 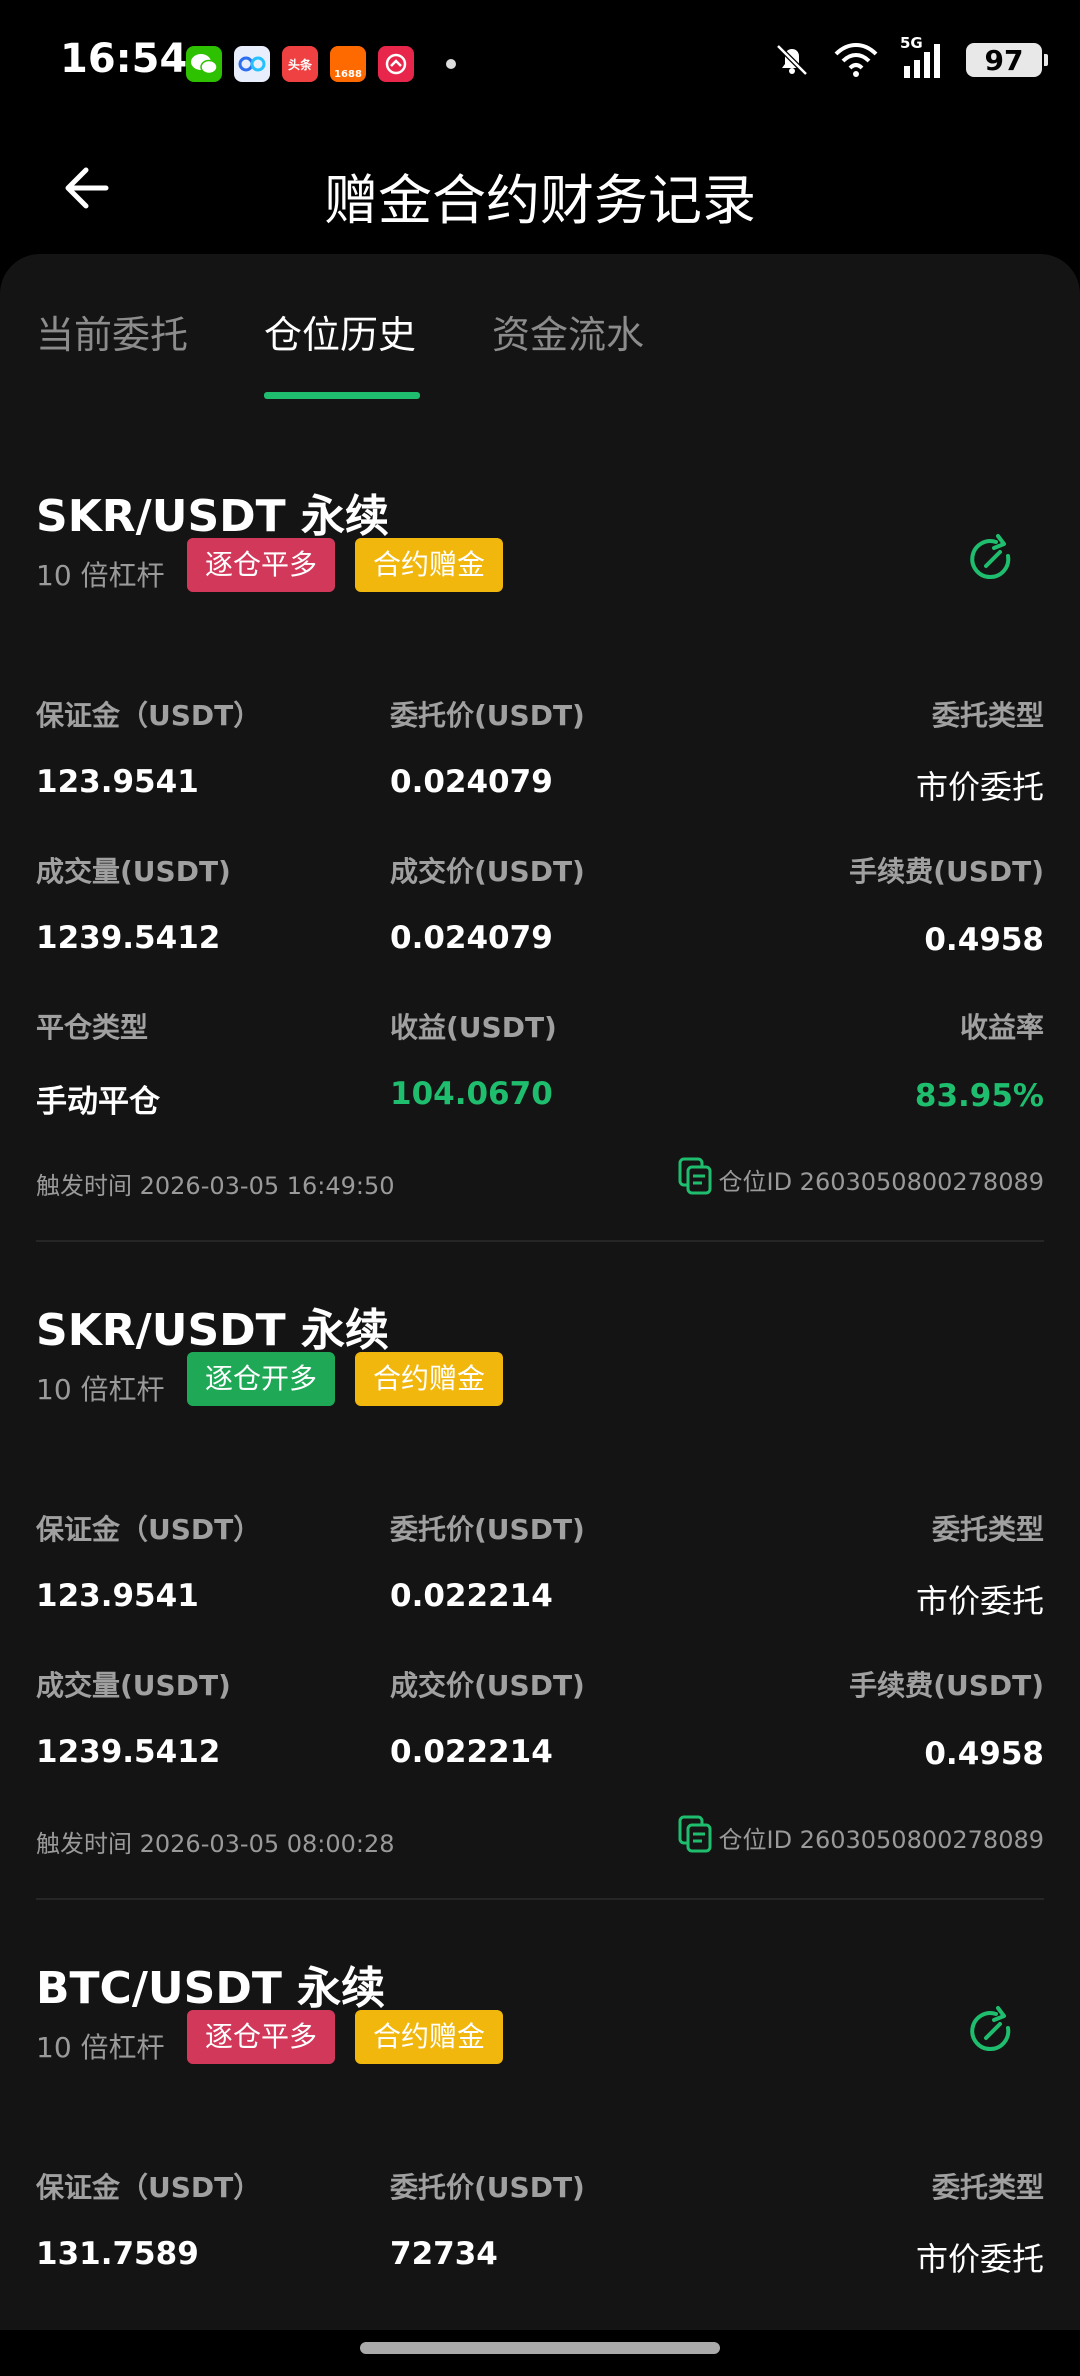 What do you see at coordinates (124, 59) in the screenshot?
I see `status-time: 16:54` at bounding box center [124, 59].